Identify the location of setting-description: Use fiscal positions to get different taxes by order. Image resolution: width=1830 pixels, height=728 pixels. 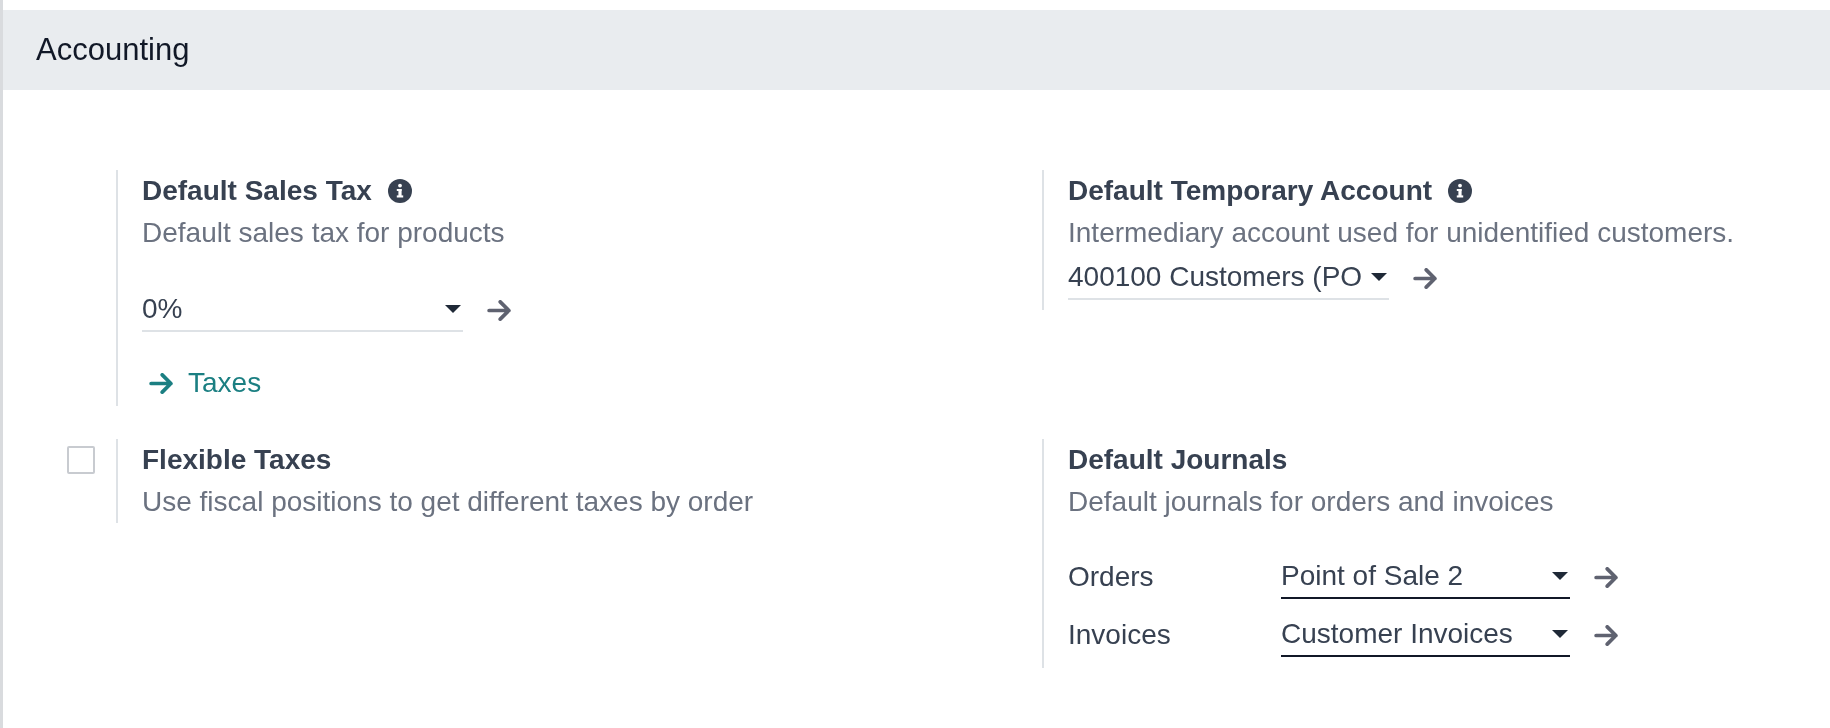
(448, 502).